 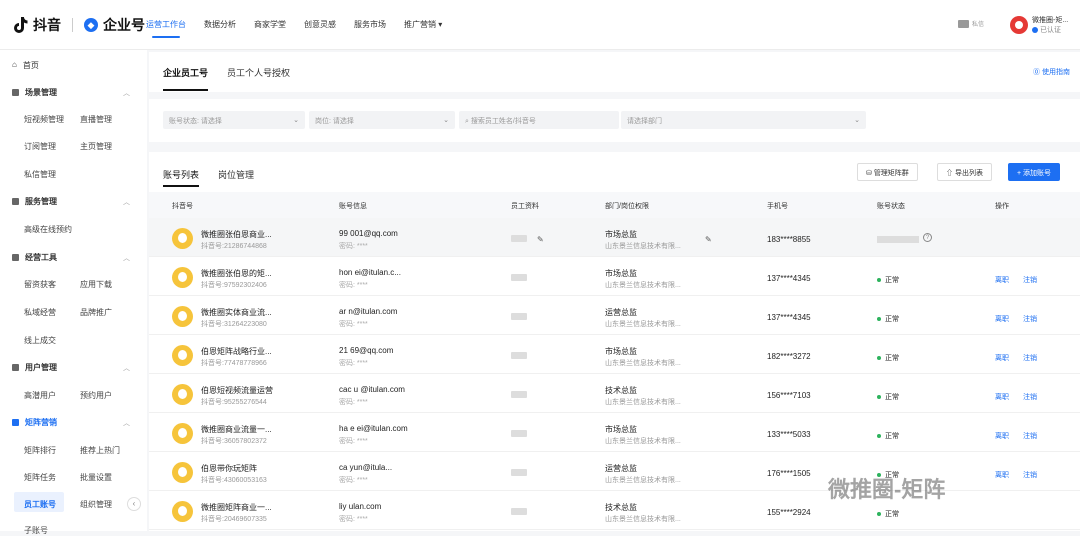 I want to click on sidebar-item-leads: 留资获客, so click(x=40, y=284).